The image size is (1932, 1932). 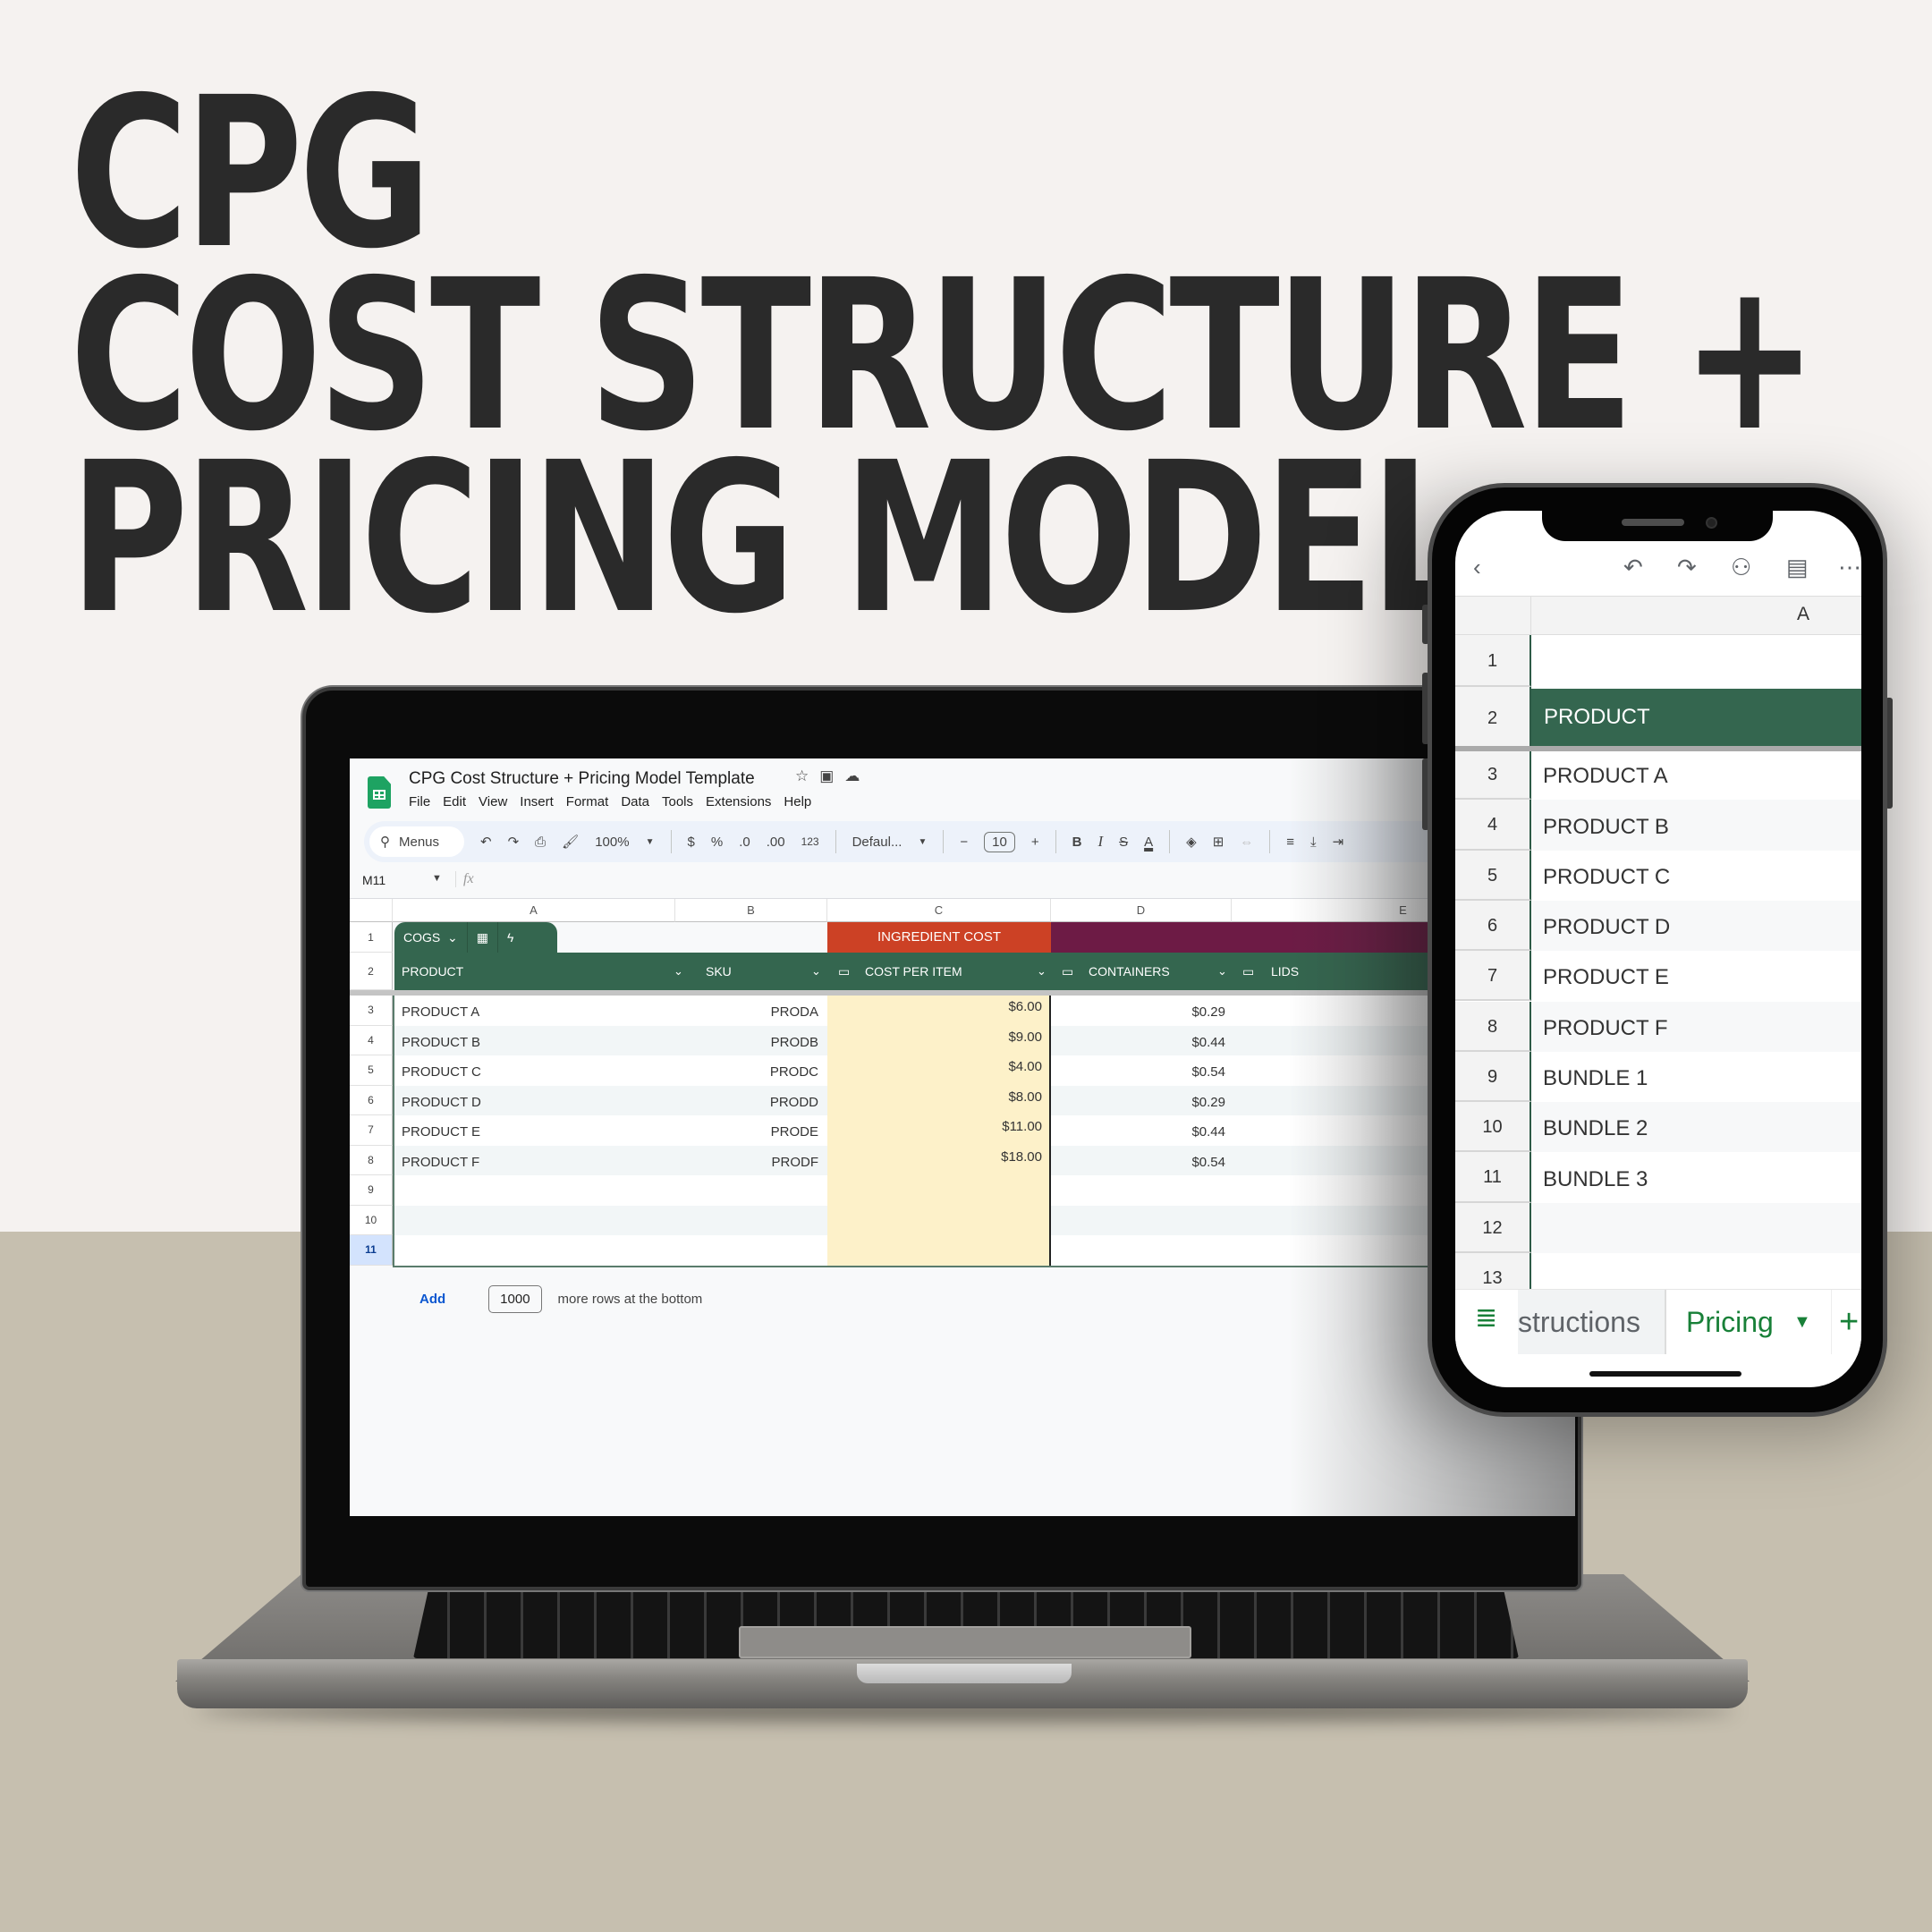 I want to click on font-caret-icon: ▼, so click(x=922, y=842).